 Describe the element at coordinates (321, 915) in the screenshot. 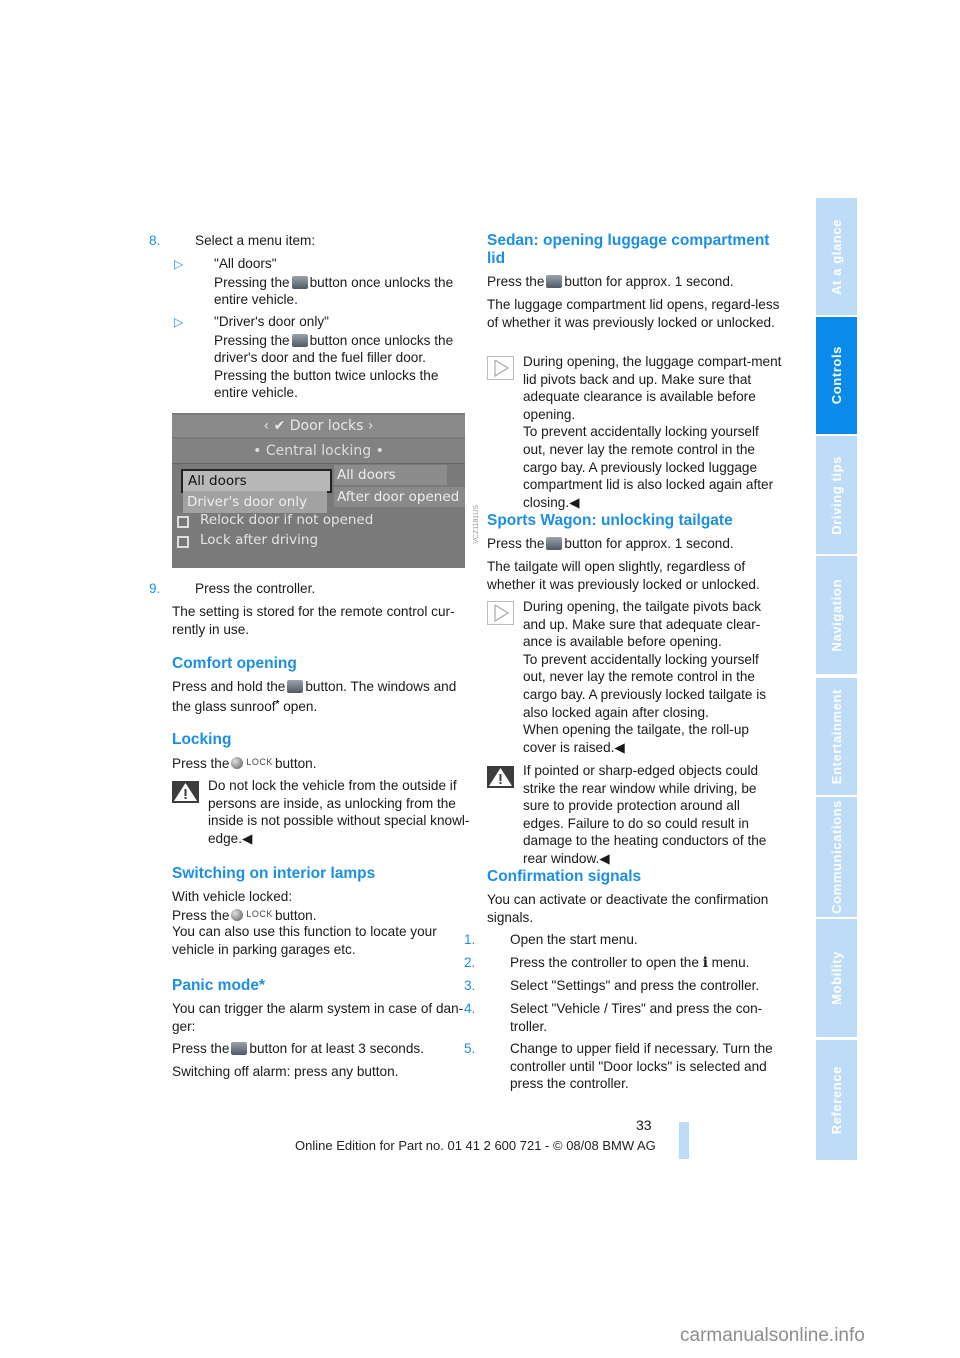

I see `lamps-line-2: Press the LOCK button.` at that location.